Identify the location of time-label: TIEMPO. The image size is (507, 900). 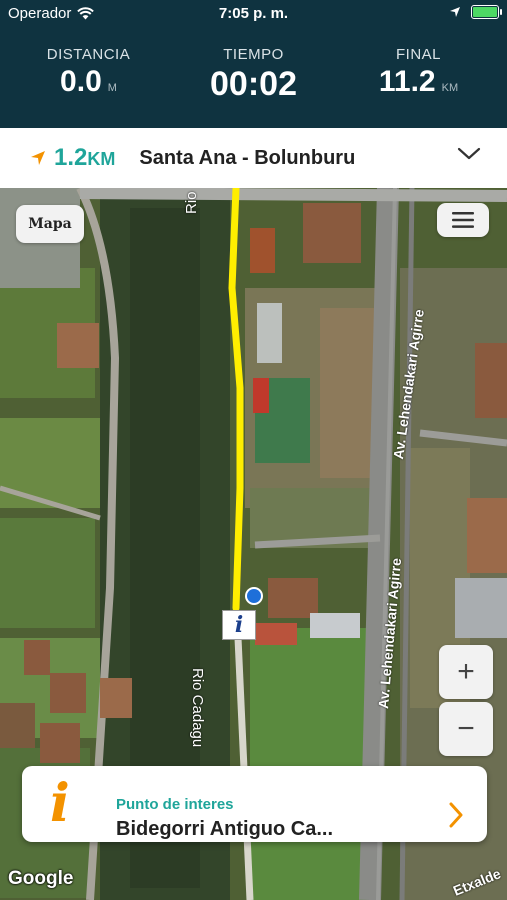
(253, 54).